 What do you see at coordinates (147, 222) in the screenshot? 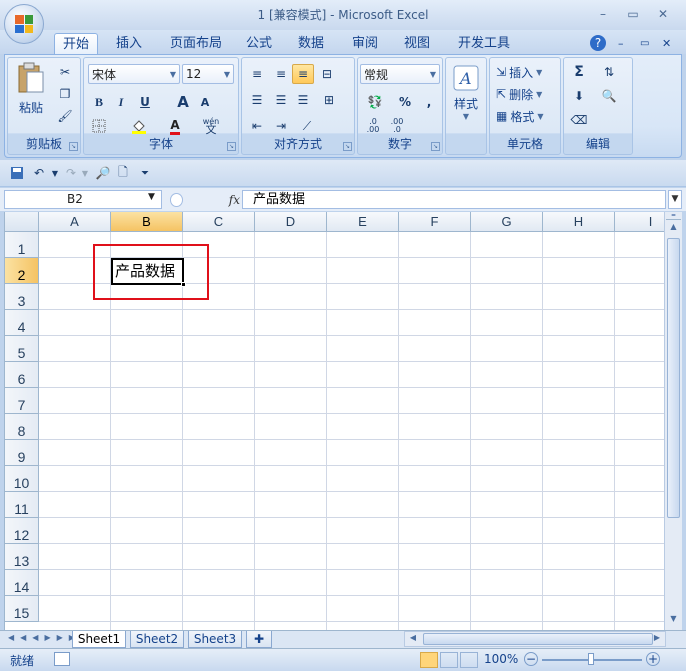
I see `column-header-b: B` at bounding box center [147, 222].